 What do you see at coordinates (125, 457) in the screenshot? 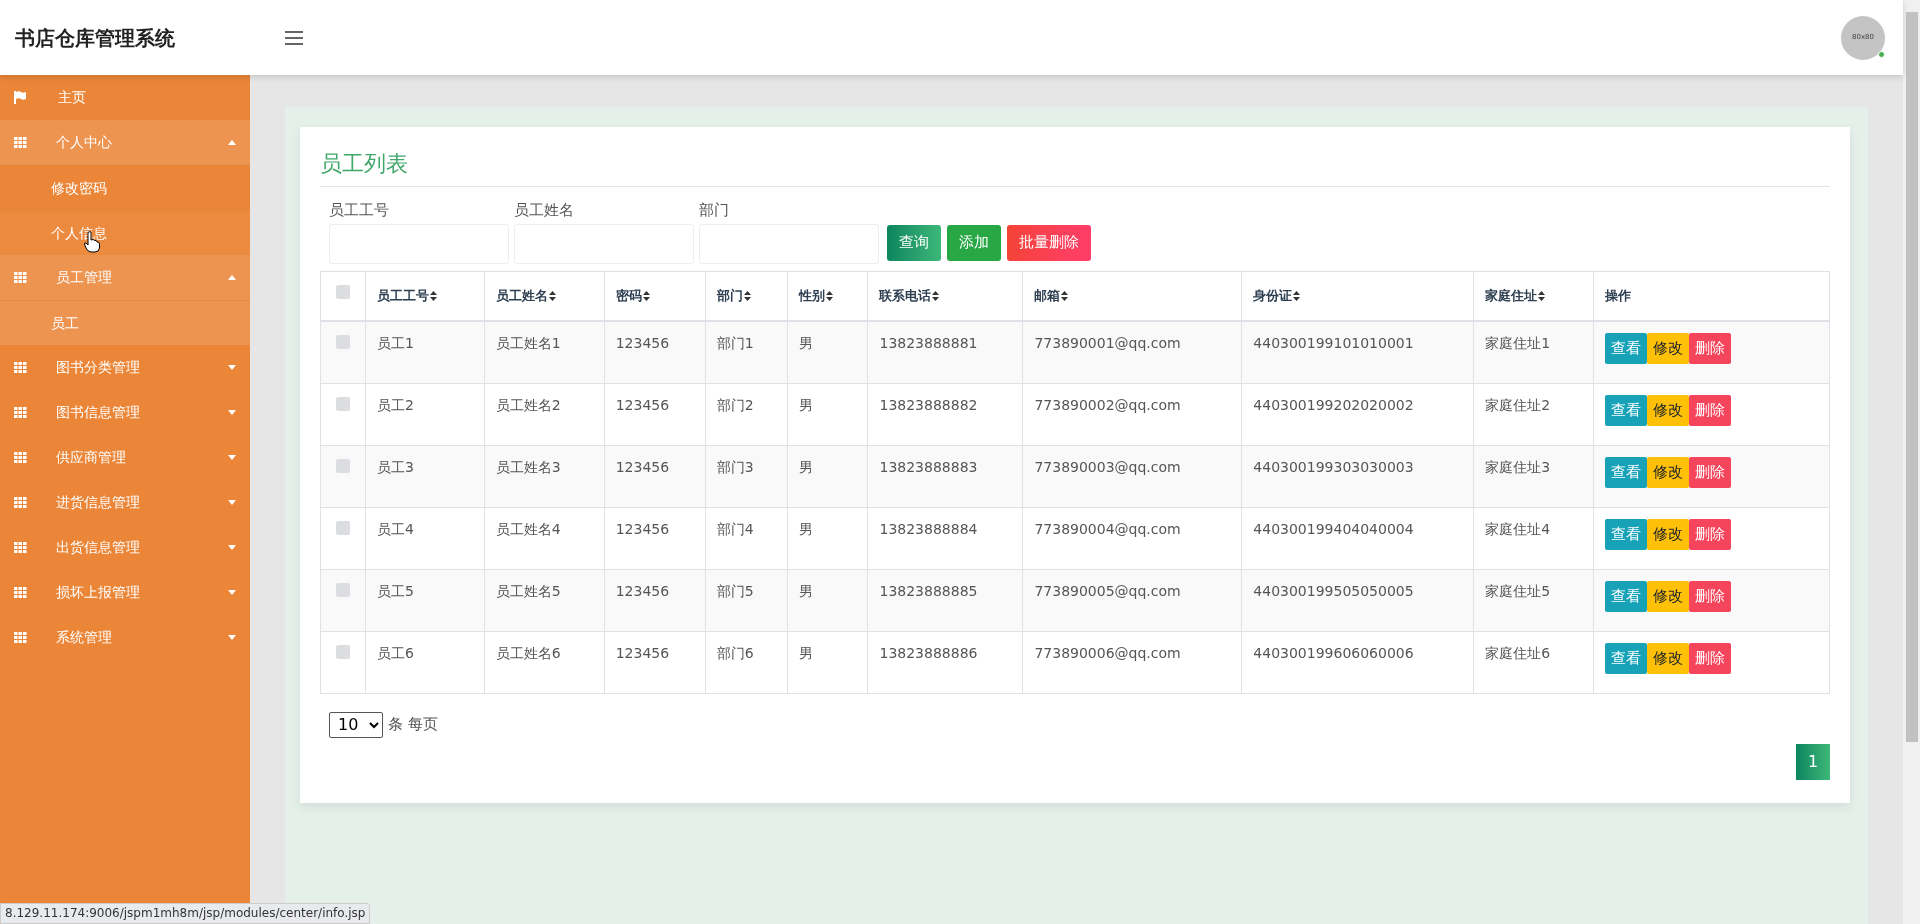
I see `sidebar-item: 供应商管理` at bounding box center [125, 457].